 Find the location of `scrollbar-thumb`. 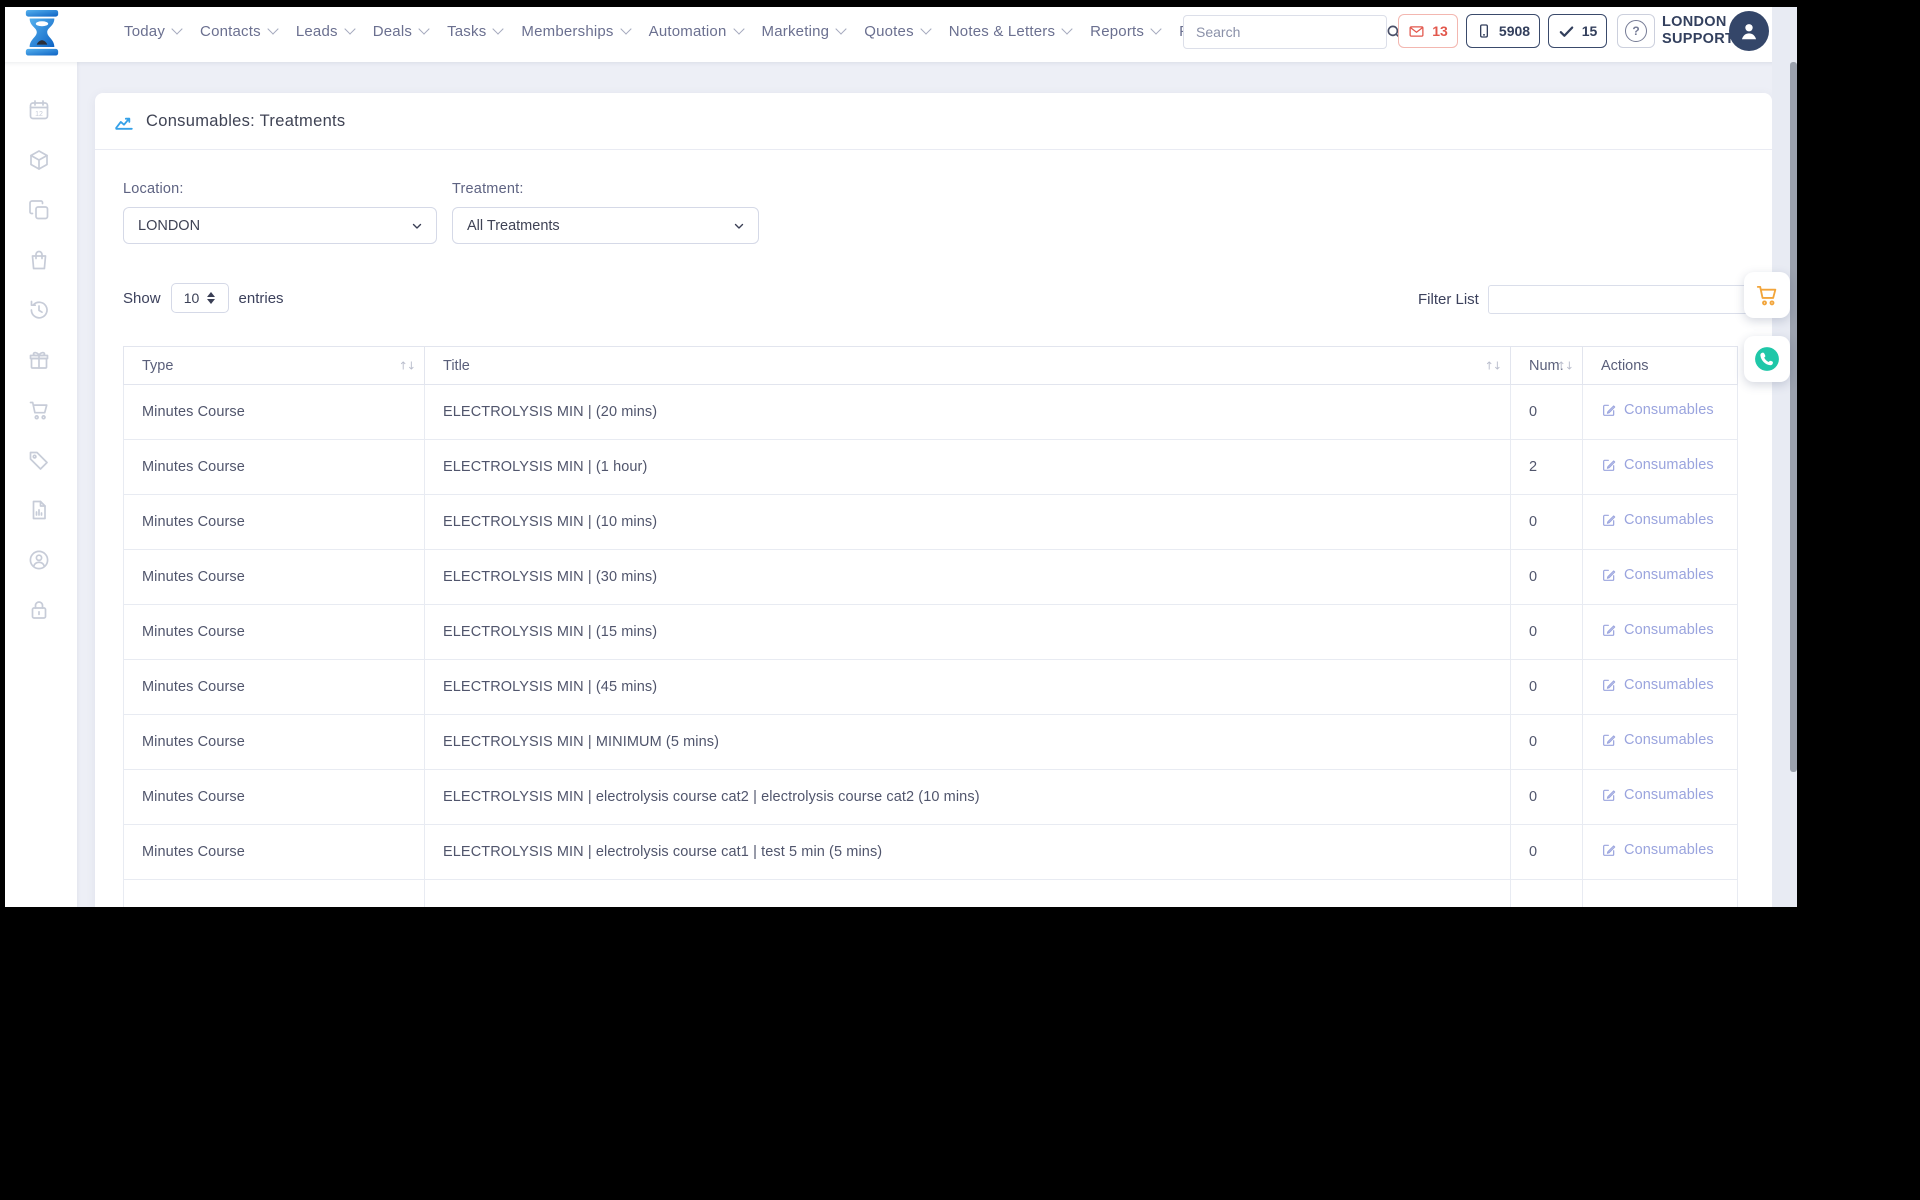

scrollbar-thumb is located at coordinates (1793, 417).